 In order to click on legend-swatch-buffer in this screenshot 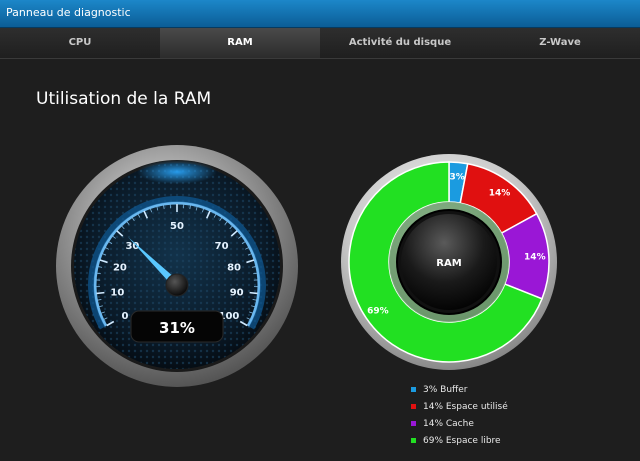, I will do `click(413, 389)`.